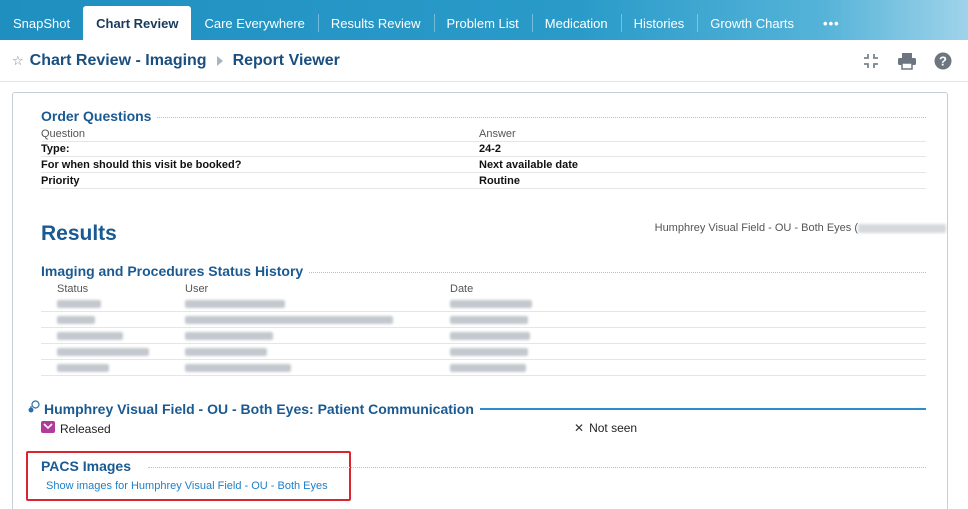 Image resolution: width=968 pixels, height=509 pixels. Describe the element at coordinates (41, 23) in the screenshot. I see `tab-snapshot: SnapShot` at that location.